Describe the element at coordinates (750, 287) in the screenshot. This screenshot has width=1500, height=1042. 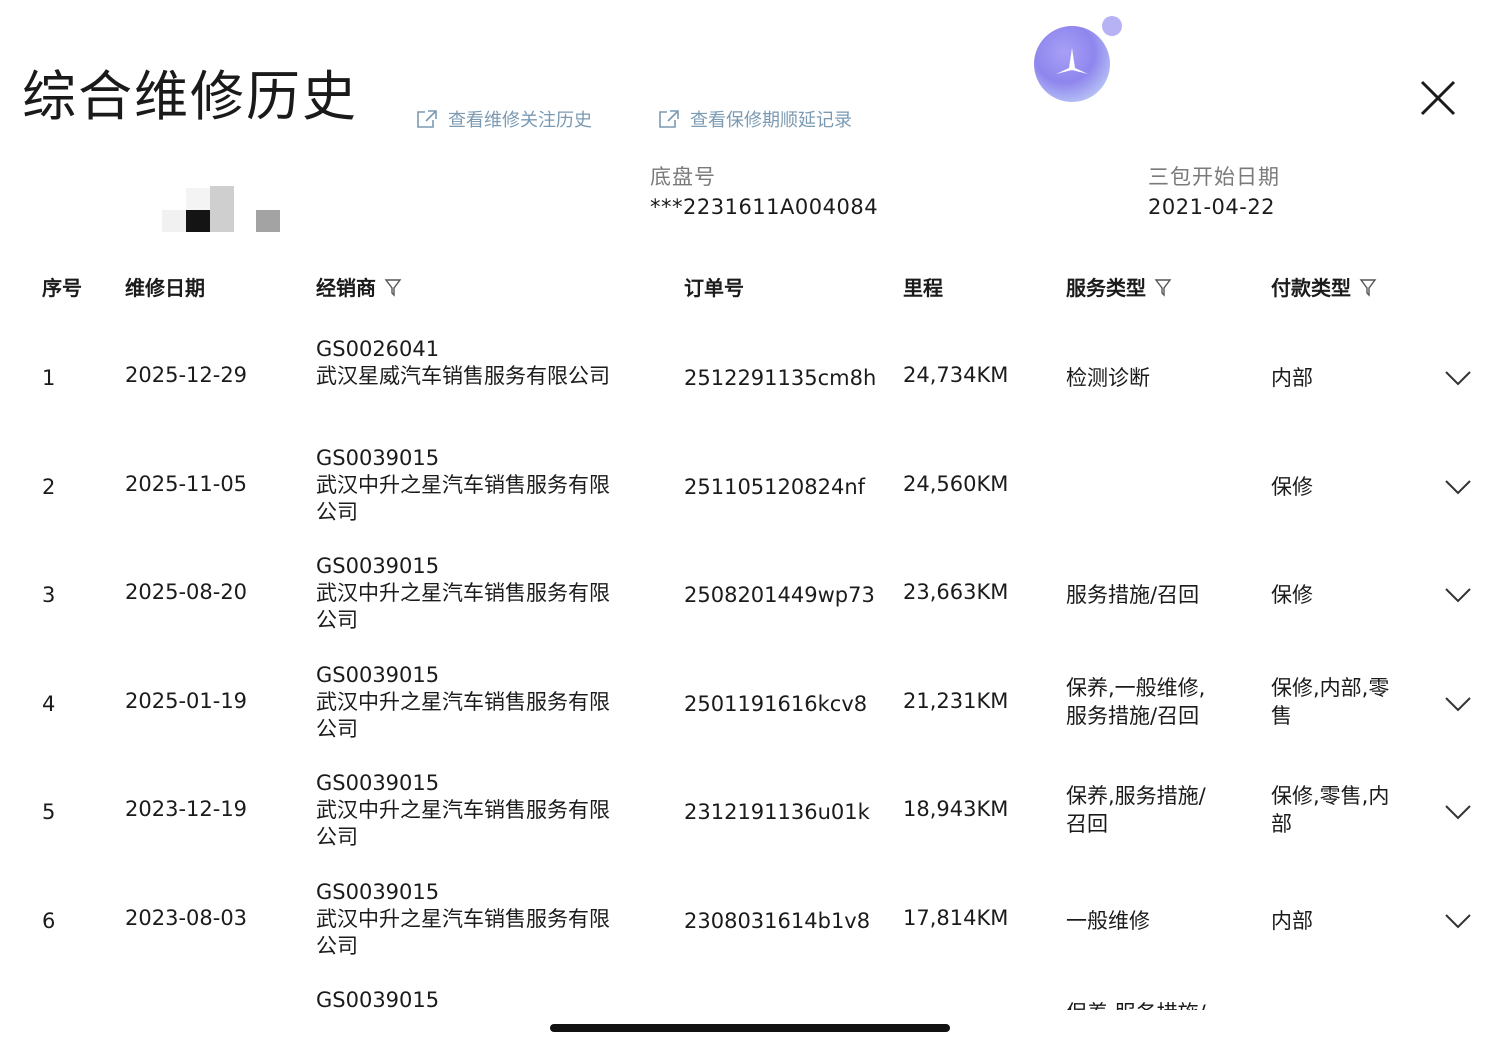
I see `table-header: 序号 维修日期 经销商 订单号 里程 服务类型 付款类型` at that location.